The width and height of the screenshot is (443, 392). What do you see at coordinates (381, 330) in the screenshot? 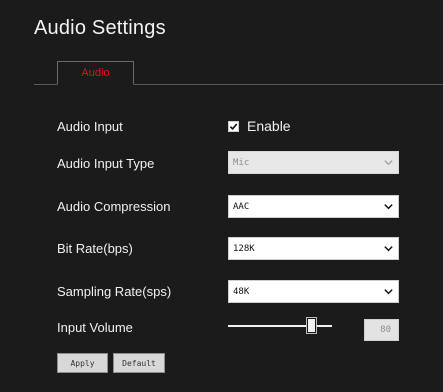
I see `input-volume-value: 80` at bounding box center [381, 330].